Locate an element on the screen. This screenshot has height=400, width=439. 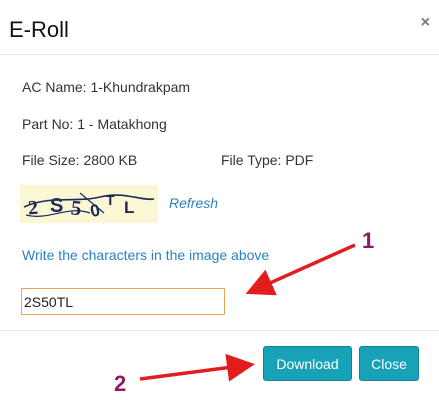
captcha-instruction: Write the characters in the image above is located at coordinates (146, 255).